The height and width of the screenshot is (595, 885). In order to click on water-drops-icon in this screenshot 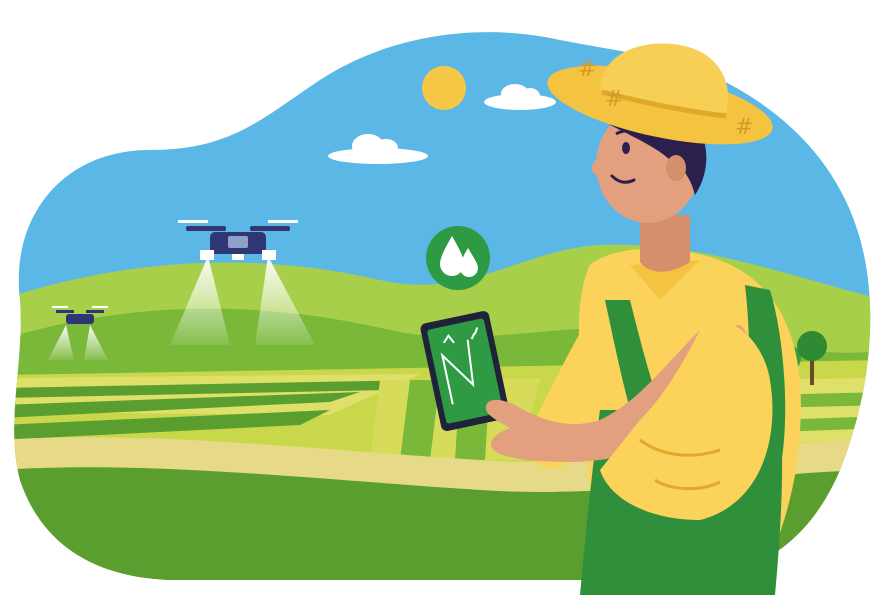, I will do `click(458, 258)`.